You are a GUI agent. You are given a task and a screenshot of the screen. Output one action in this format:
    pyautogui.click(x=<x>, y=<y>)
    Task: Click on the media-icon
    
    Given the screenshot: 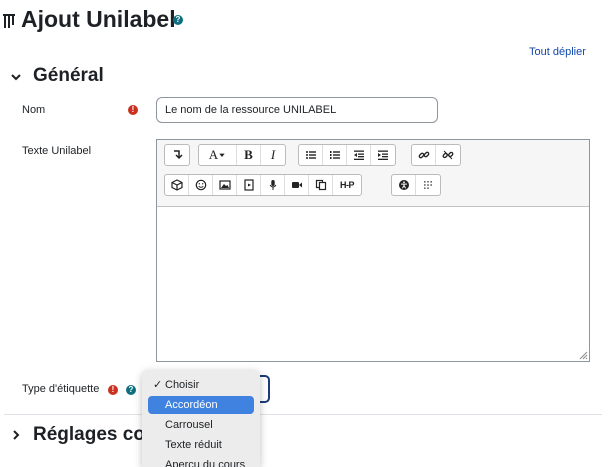 What is the action you would take?
    pyautogui.click(x=249, y=185)
    